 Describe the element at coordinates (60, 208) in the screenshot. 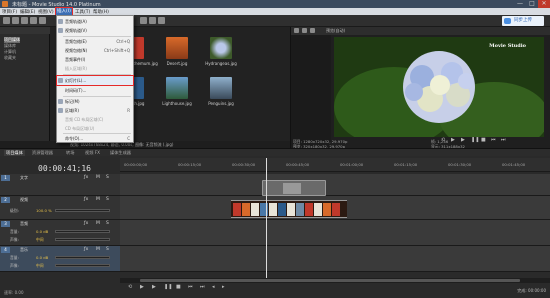

I see `track-header-video: 2 视频 ƒx M S 级别: 100.0 %` at that location.